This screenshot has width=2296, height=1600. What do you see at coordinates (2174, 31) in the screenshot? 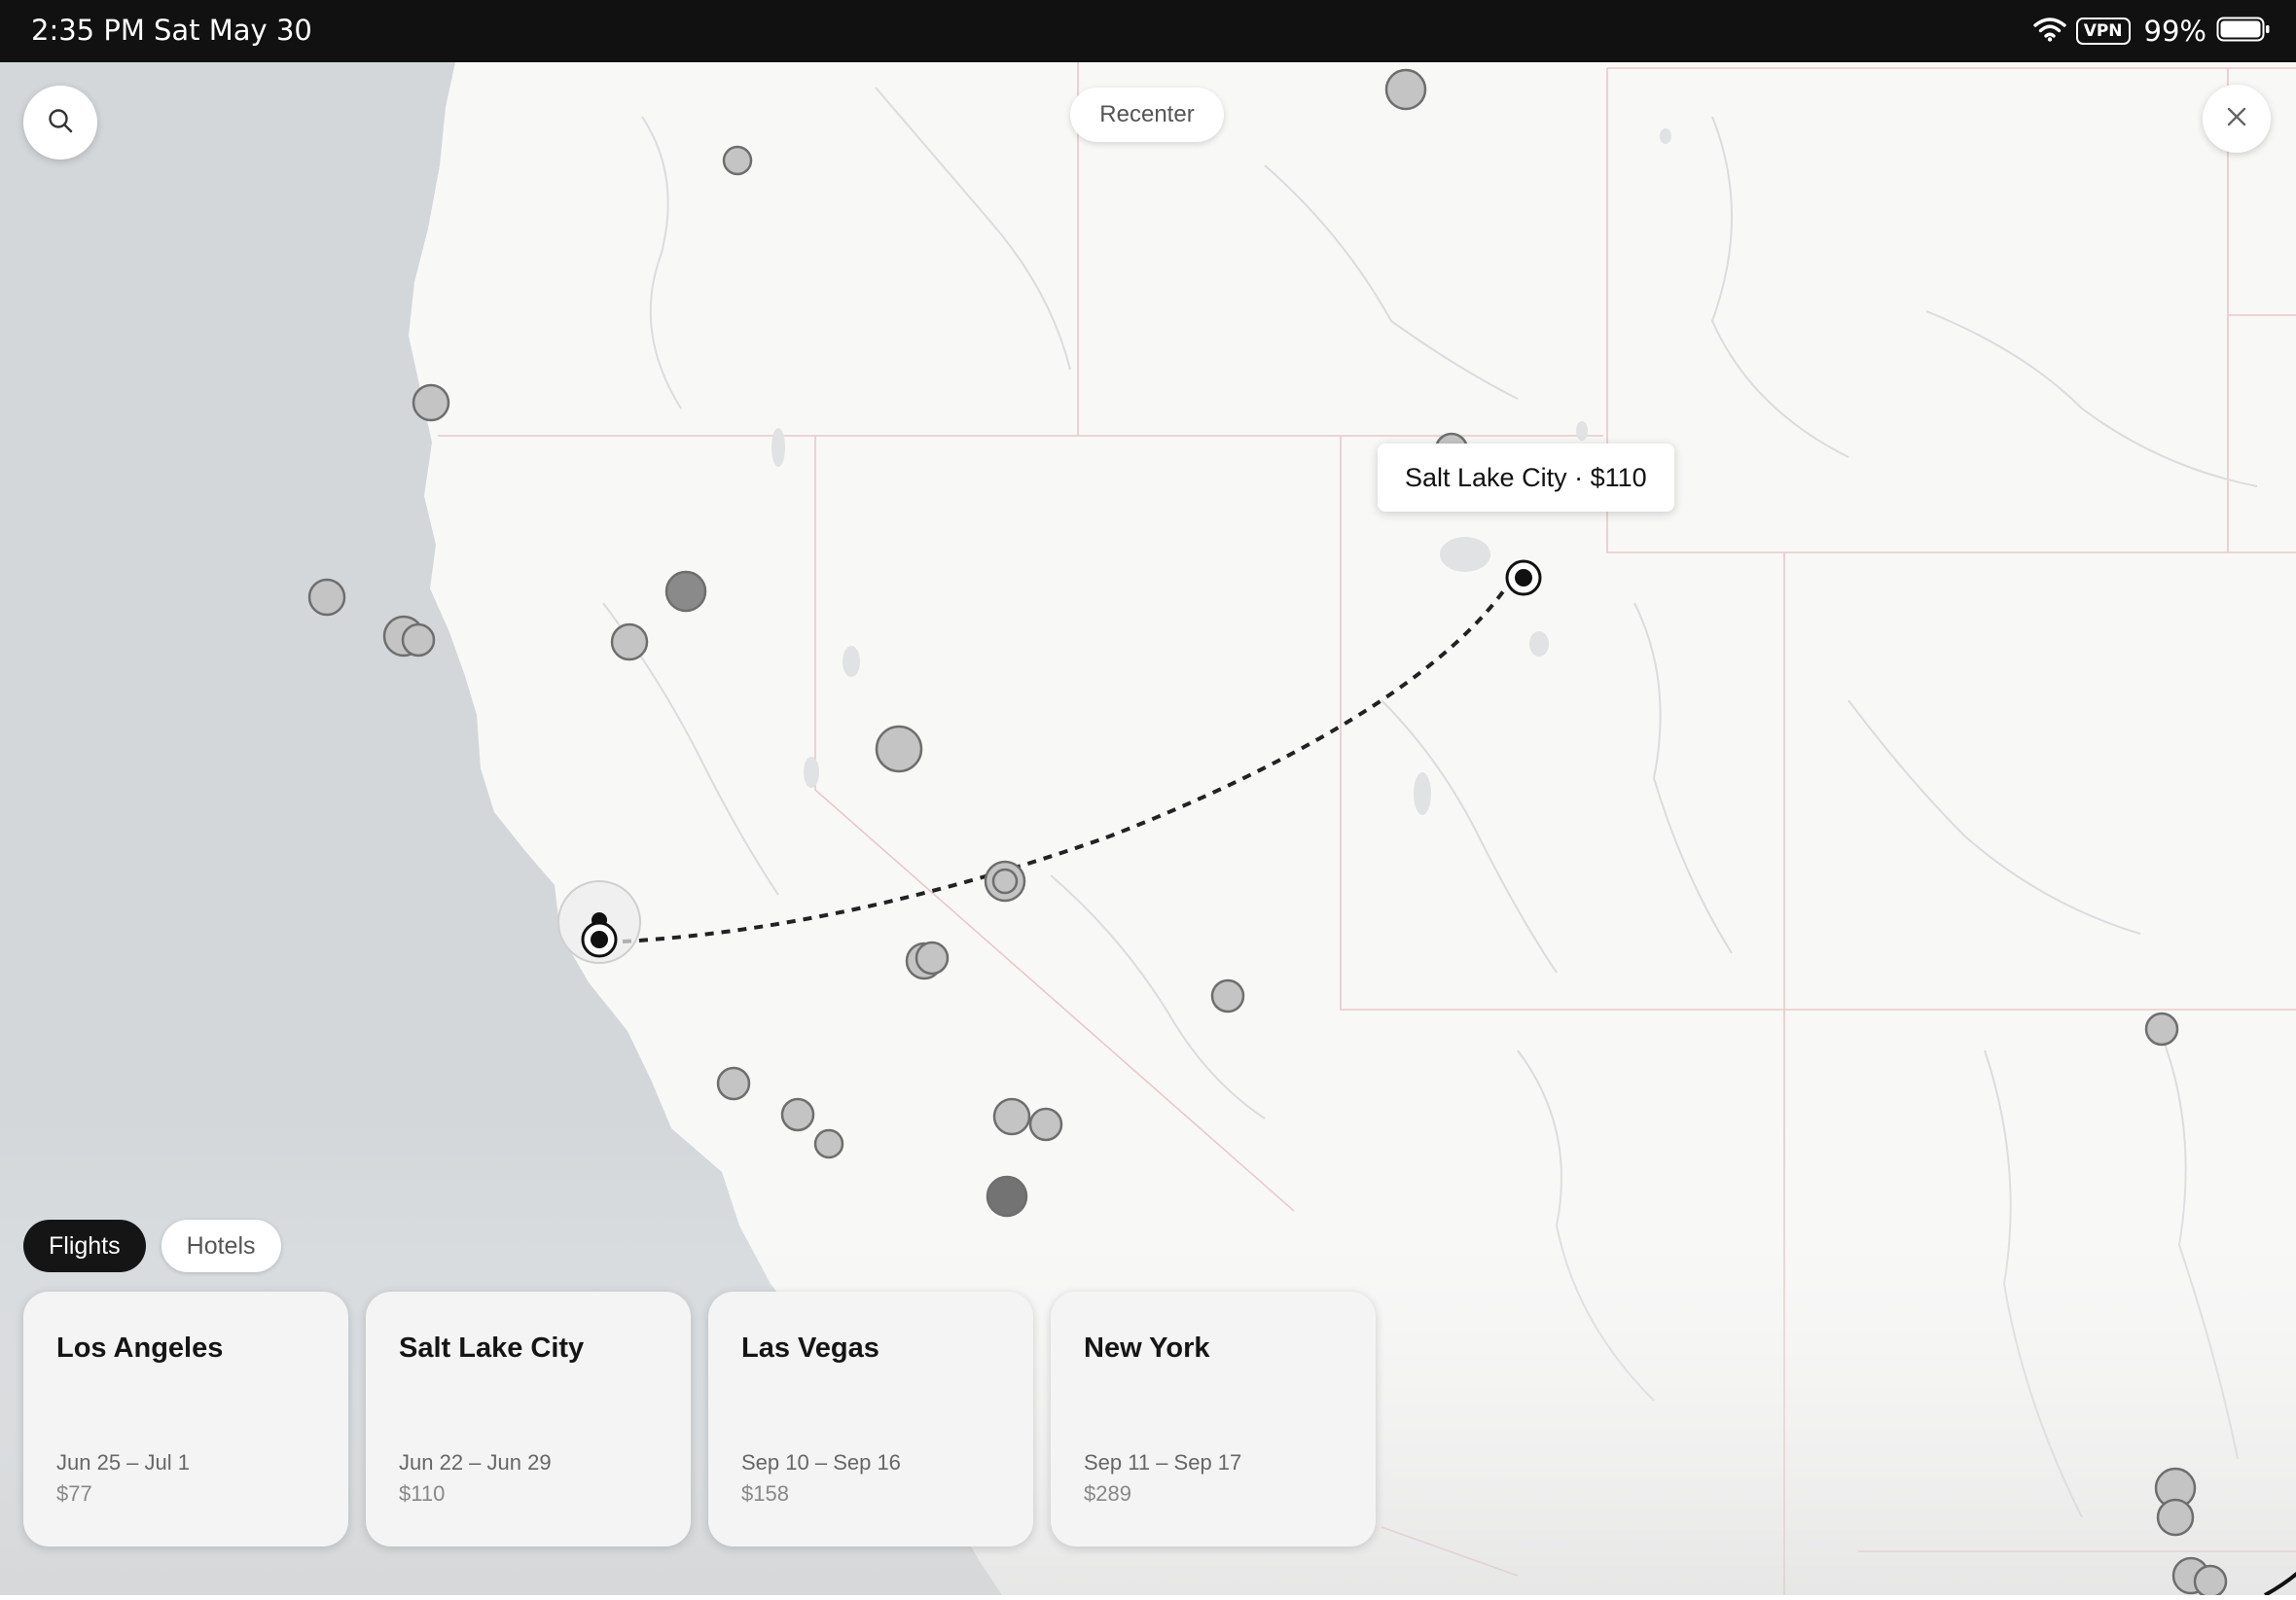
I see `battery-percent: 99%` at bounding box center [2174, 31].